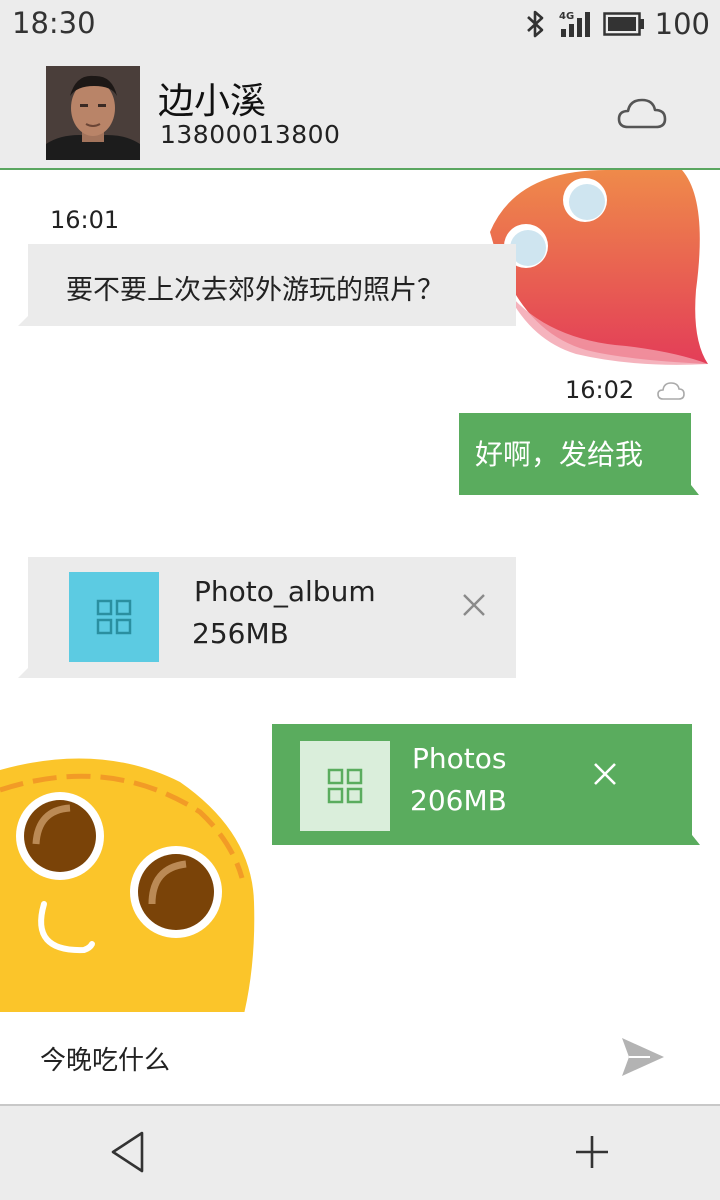 Image resolution: width=720 pixels, height=1200 pixels. What do you see at coordinates (128, 1152) in the screenshot?
I see `back-icon` at bounding box center [128, 1152].